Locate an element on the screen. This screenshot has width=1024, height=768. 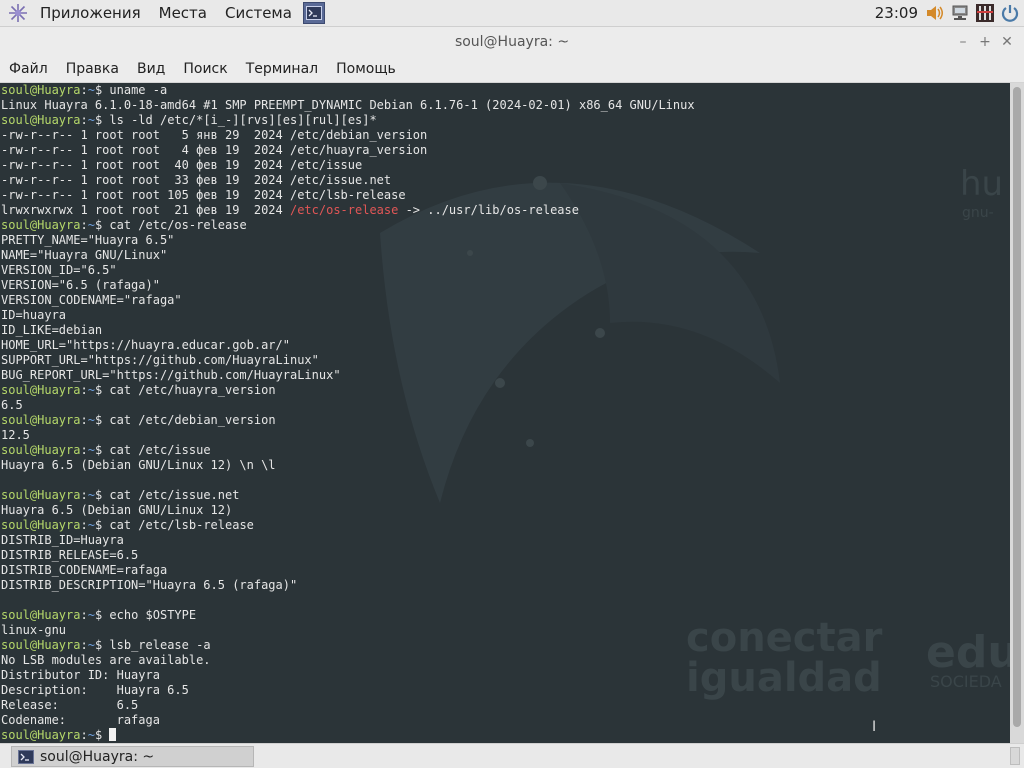
text-cursor-icon: I is located at coordinates (874, 727).